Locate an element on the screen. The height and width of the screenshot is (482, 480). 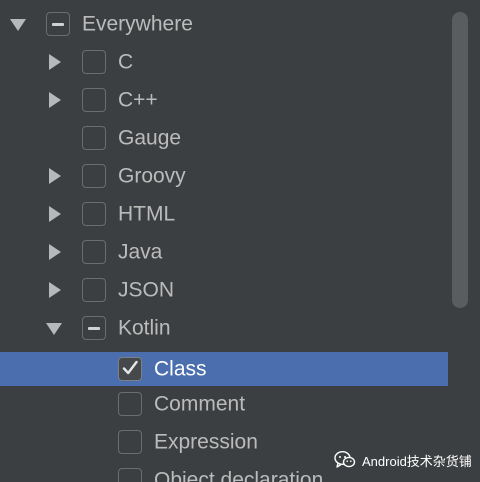
tree-row-label: Groovy is located at coordinates (152, 176).